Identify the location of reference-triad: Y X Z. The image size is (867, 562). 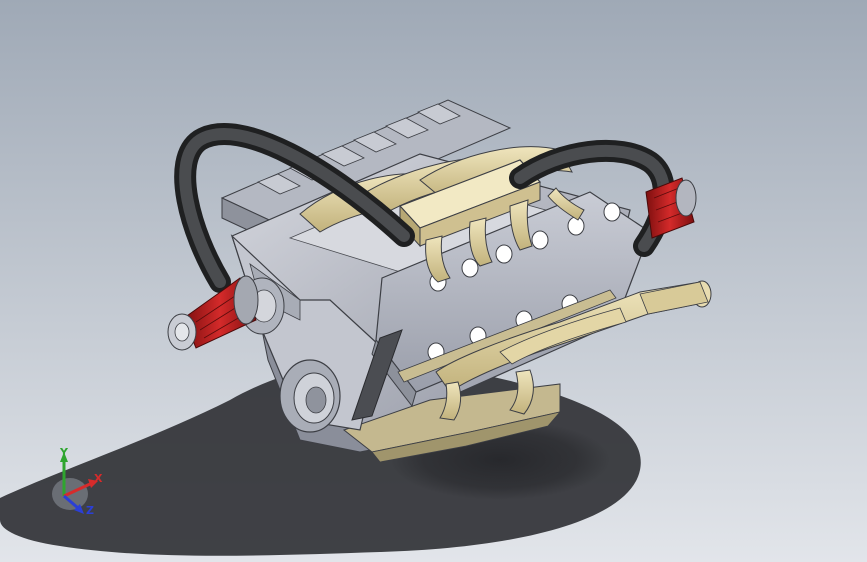
(83, 484).